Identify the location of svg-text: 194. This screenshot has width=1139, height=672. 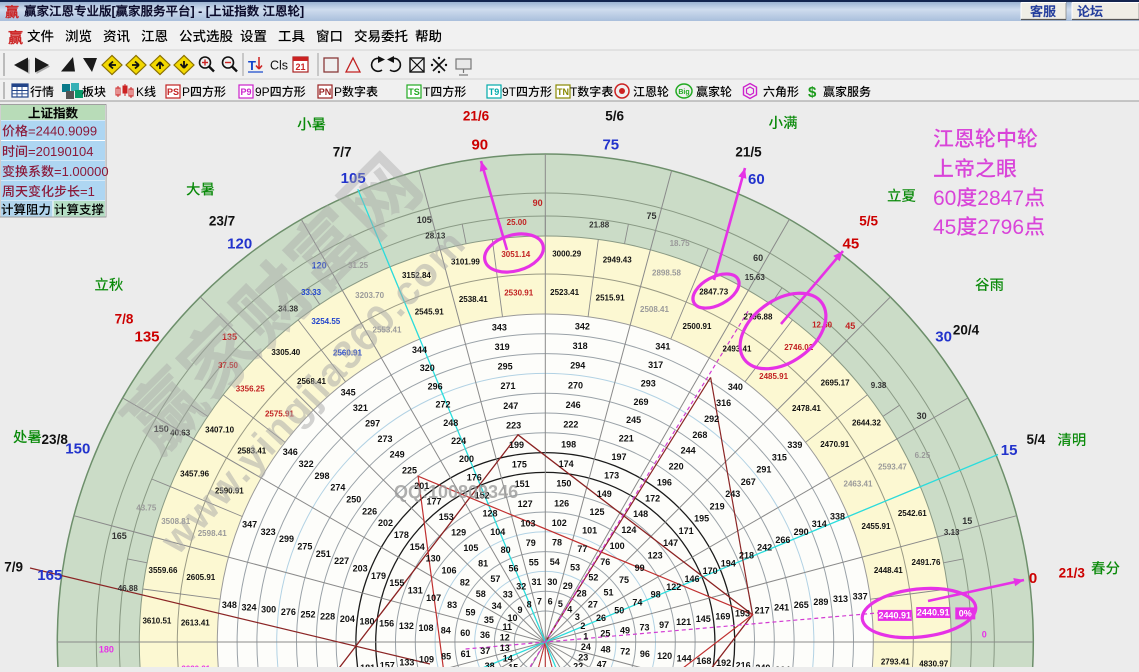
(728, 563).